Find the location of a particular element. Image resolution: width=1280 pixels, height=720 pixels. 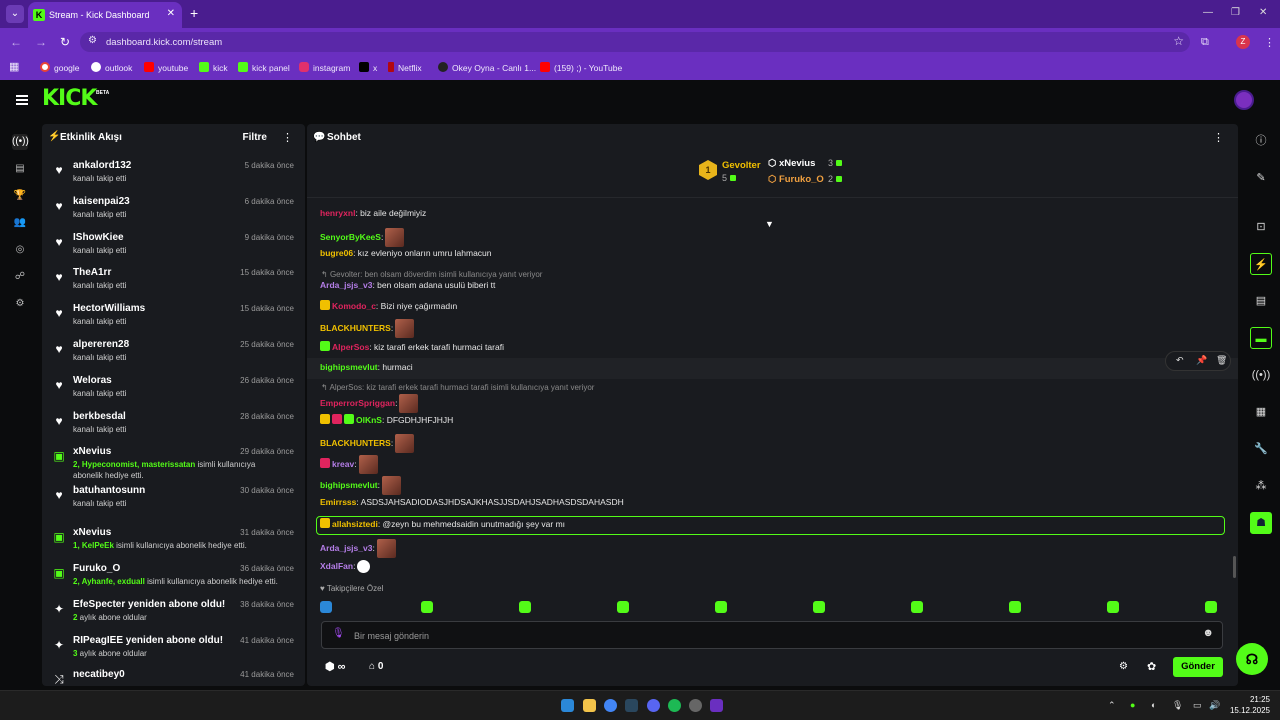

site-info-icon: ⚙ is located at coordinates (92, 40).